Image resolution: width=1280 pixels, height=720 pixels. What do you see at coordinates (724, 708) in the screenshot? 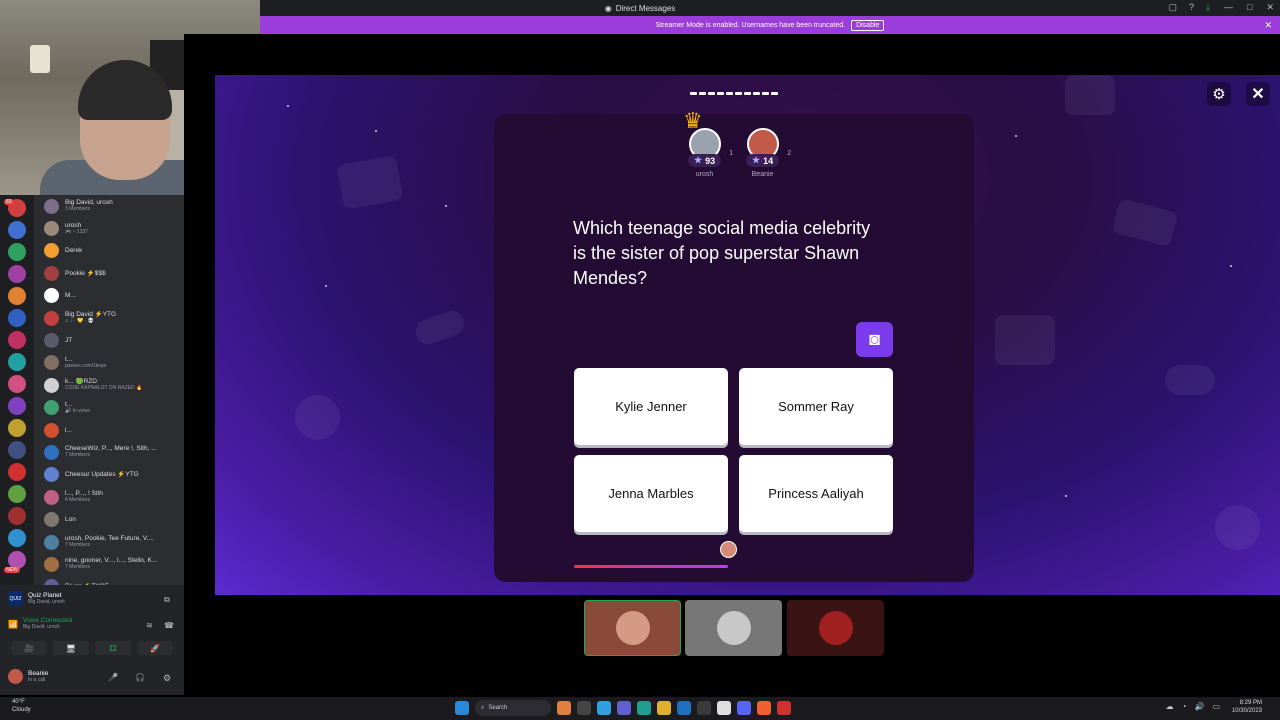
I see `chrome-icon` at bounding box center [724, 708].